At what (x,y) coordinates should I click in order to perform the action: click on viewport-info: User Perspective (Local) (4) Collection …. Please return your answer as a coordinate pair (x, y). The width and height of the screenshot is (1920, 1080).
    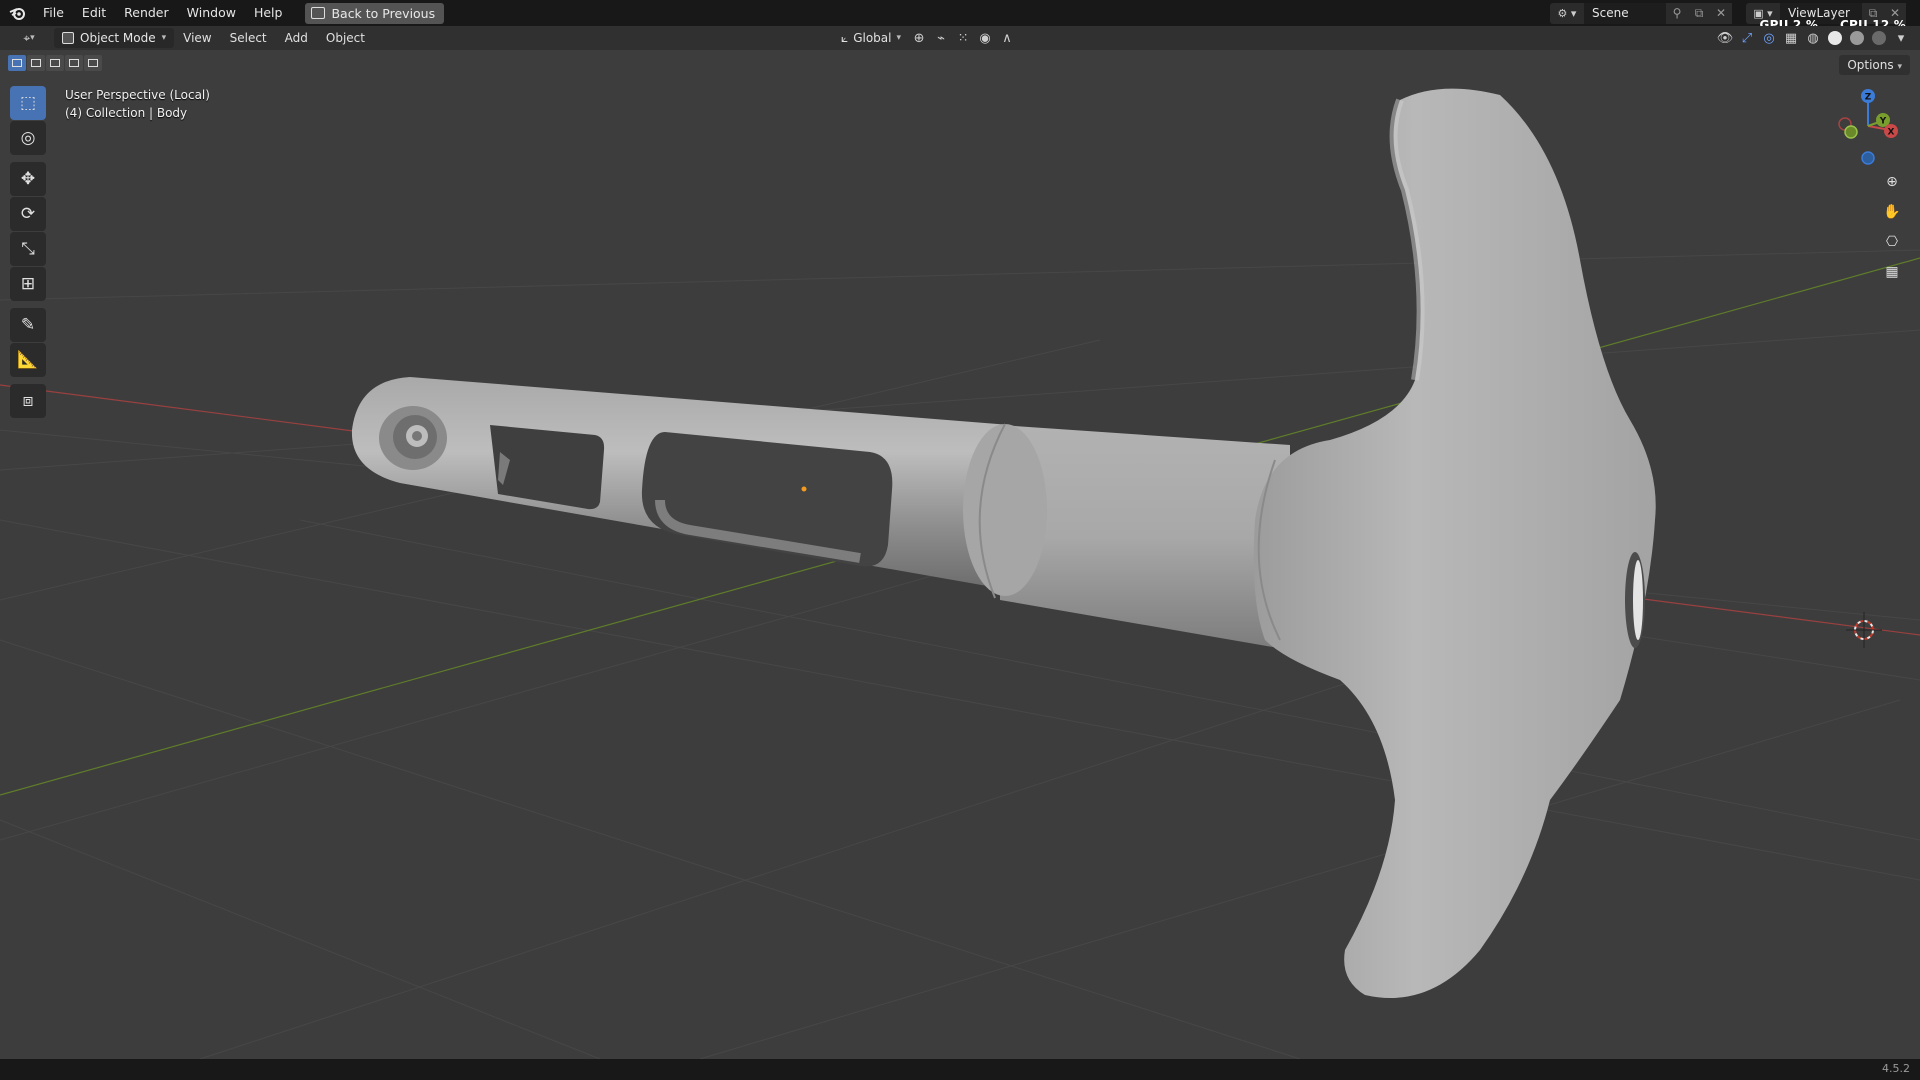
    Looking at the image, I should click on (137, 104).